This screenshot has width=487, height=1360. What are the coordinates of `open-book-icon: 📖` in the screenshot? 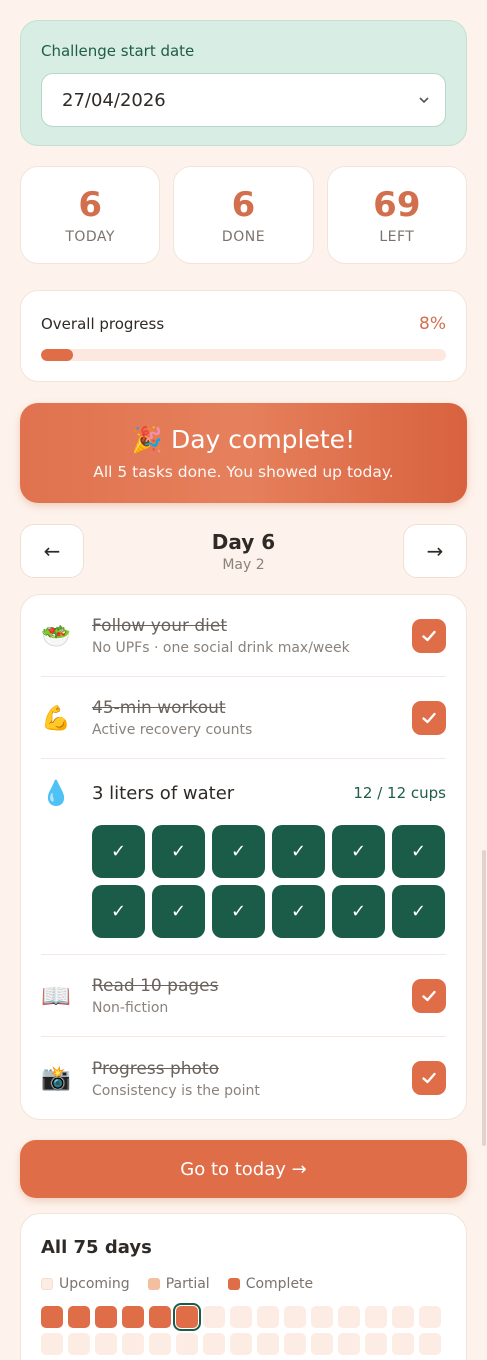 It's located at (56, 995).